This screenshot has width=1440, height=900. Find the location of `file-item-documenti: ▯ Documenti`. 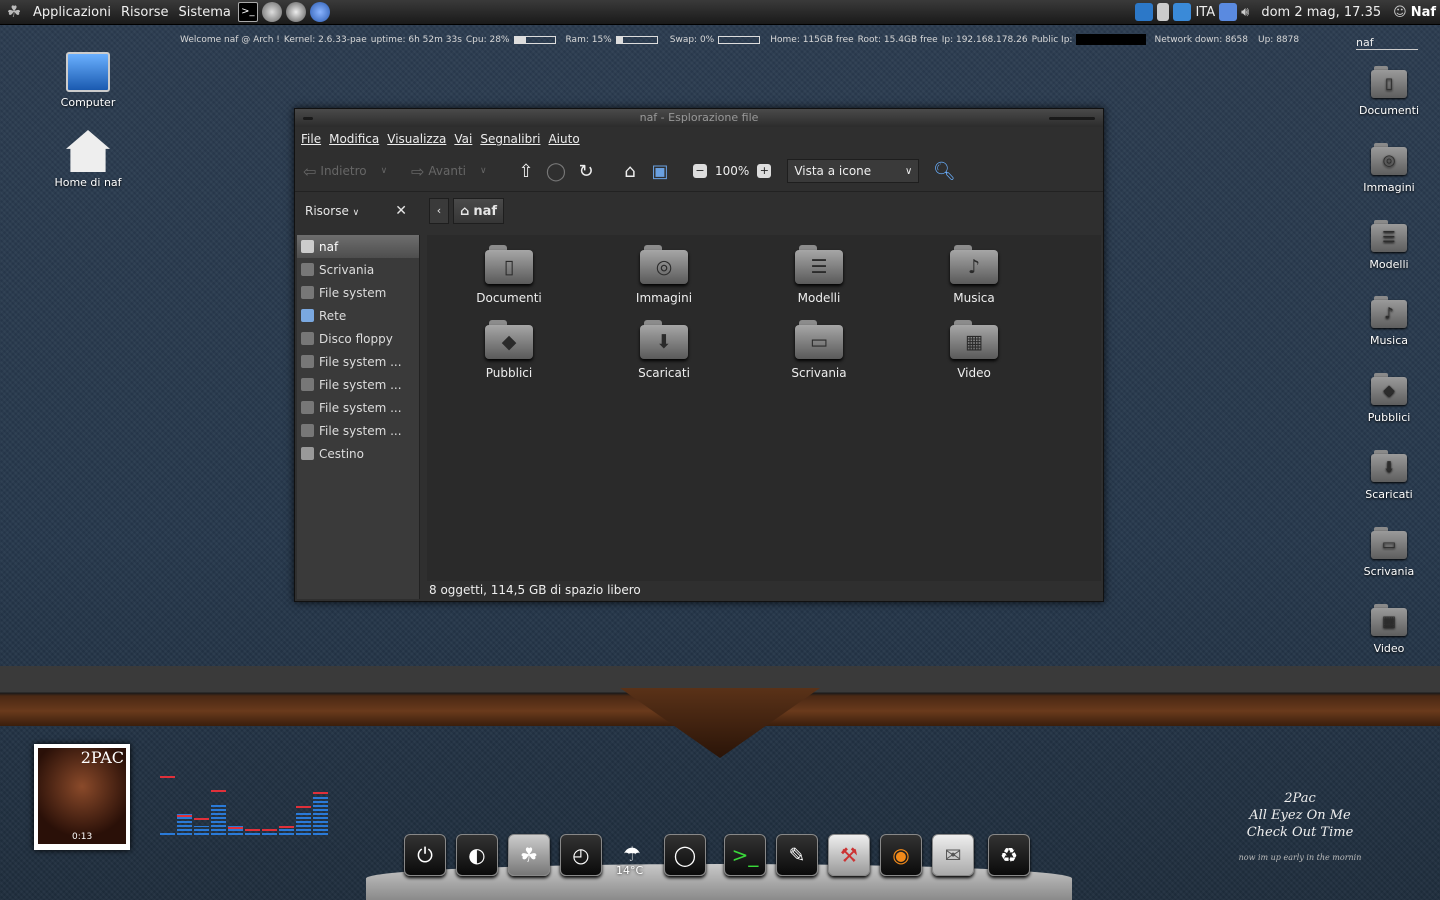

file-item-documenti: ▯ Documenti is located at coordinates (509, 275).